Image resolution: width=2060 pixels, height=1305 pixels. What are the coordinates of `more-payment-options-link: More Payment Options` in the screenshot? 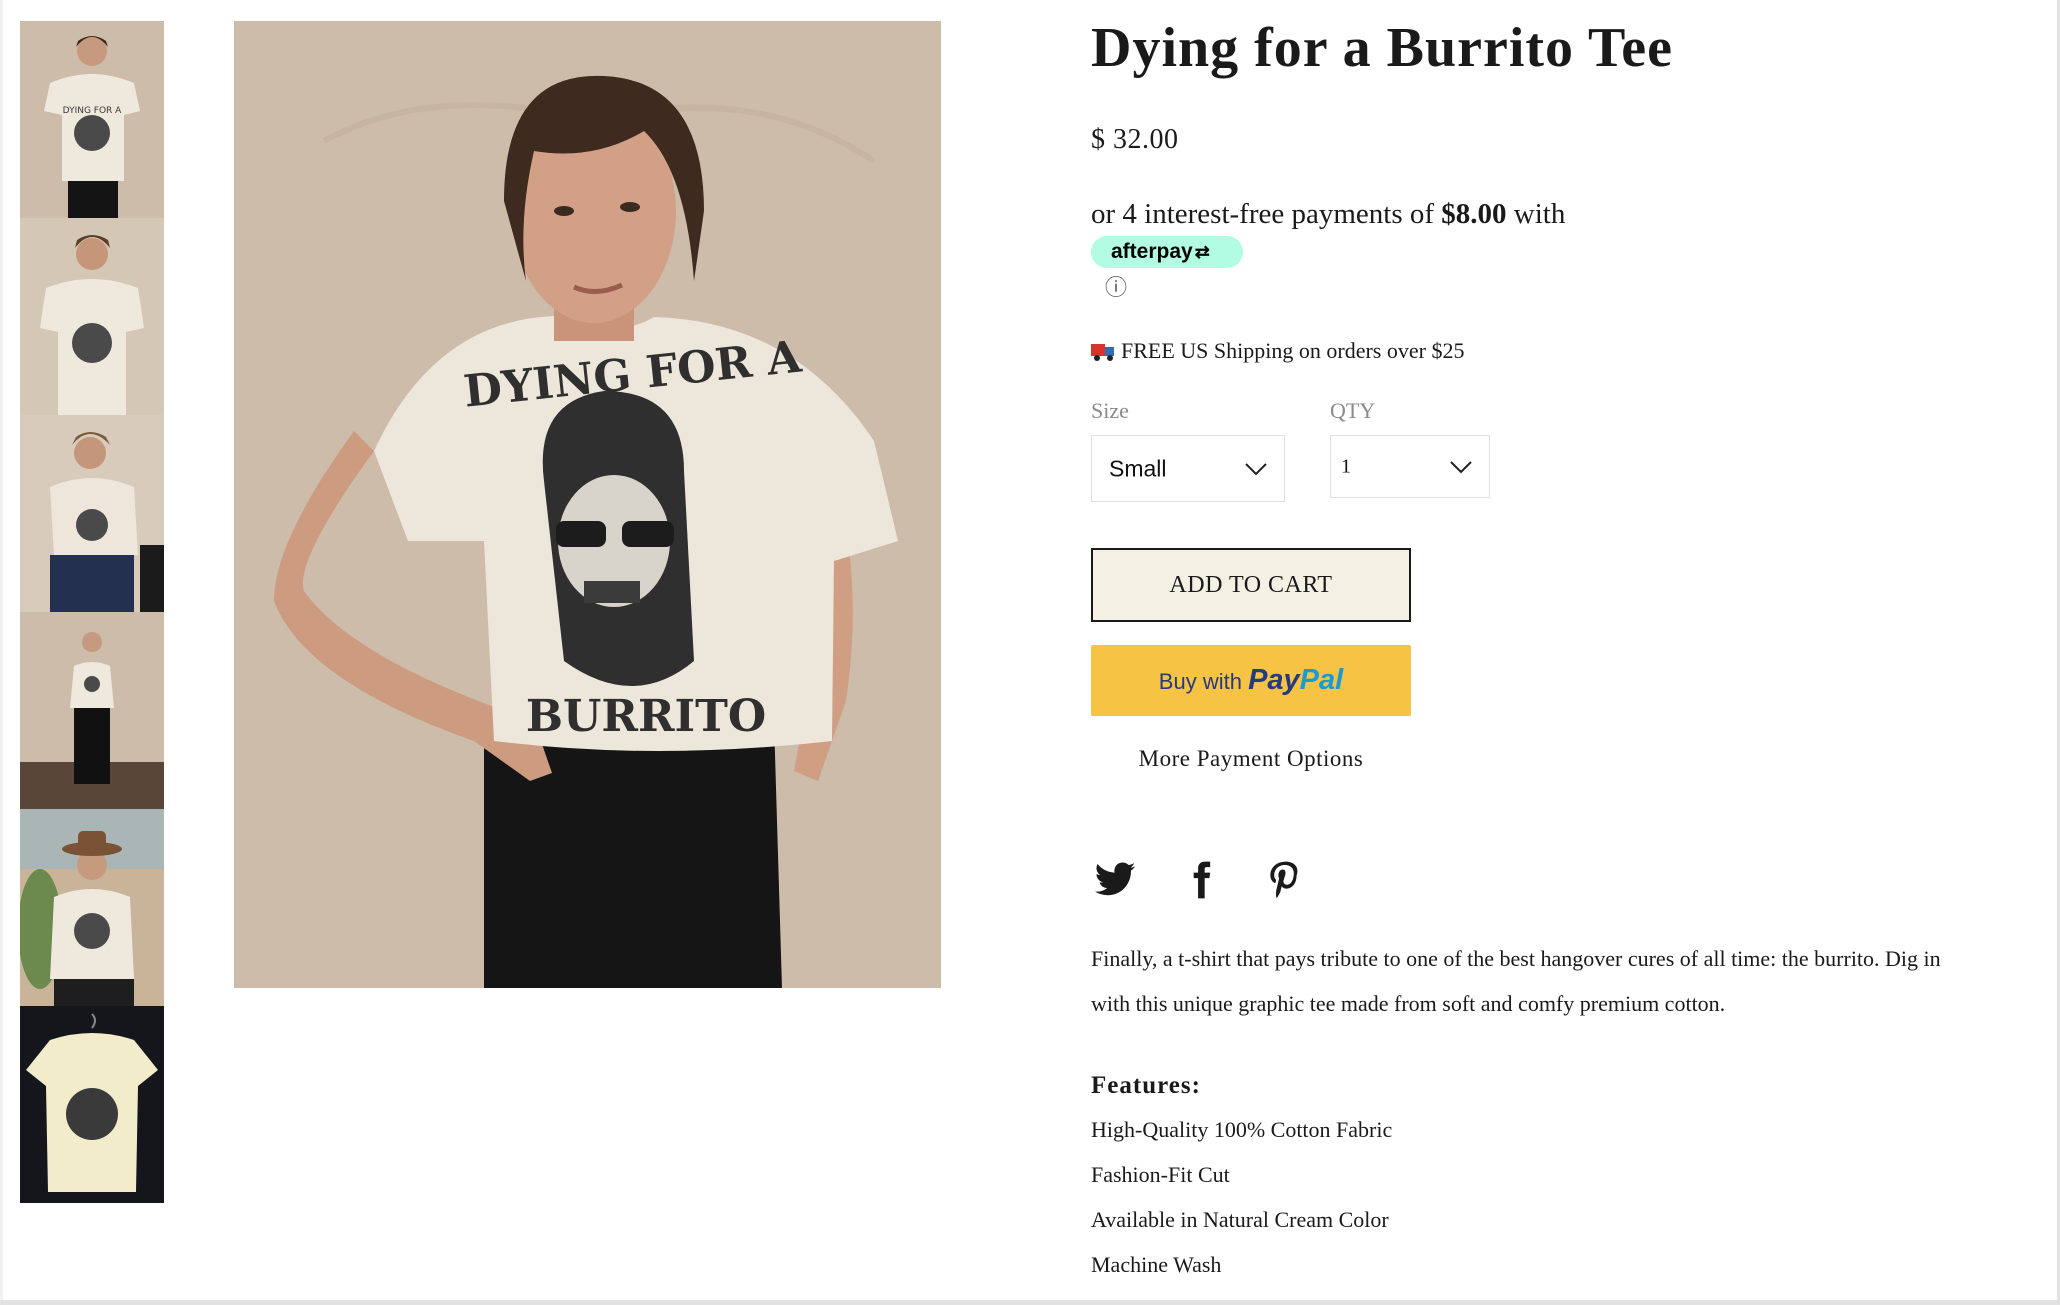 It's located at (1251, 759).